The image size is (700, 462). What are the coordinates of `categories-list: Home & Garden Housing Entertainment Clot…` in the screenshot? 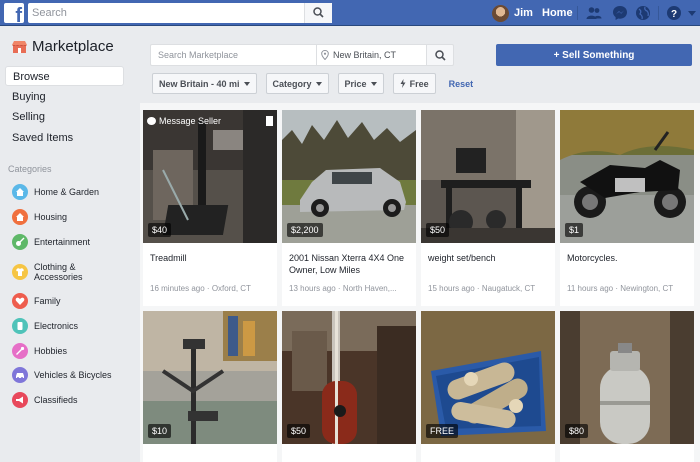 It's located at (73, 296).